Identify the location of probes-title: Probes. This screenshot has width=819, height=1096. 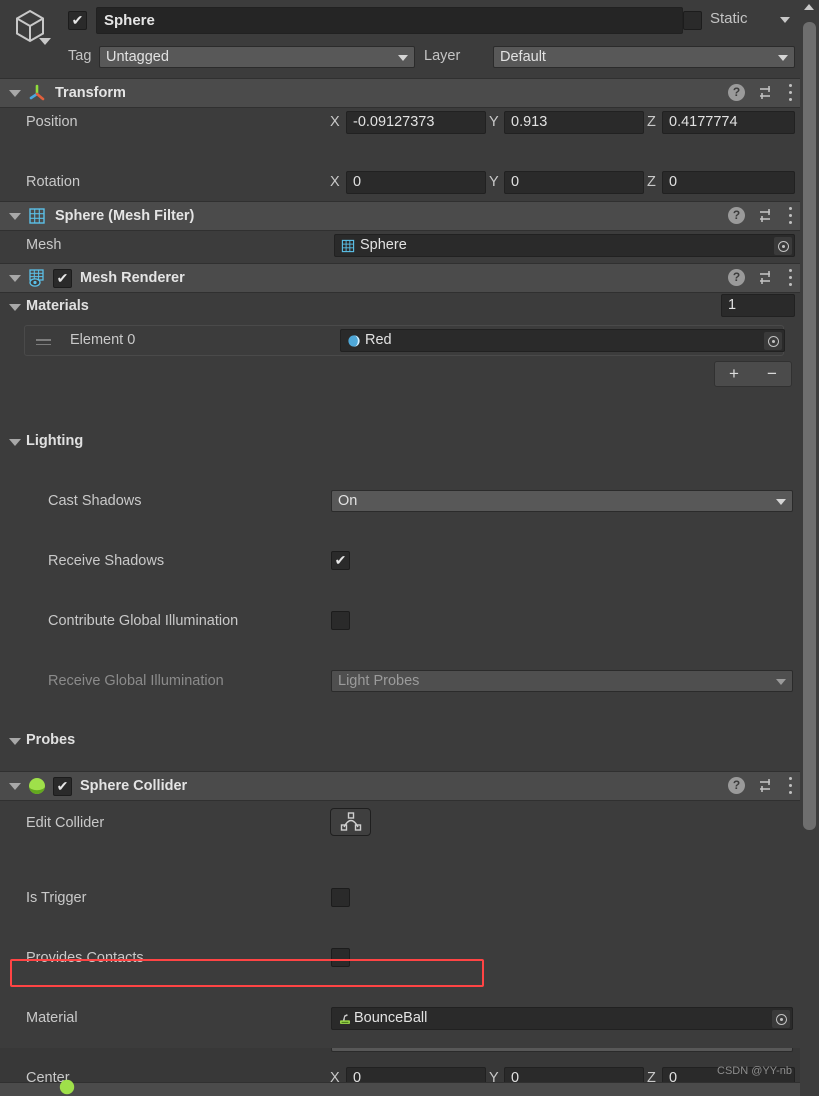
(51, 740).